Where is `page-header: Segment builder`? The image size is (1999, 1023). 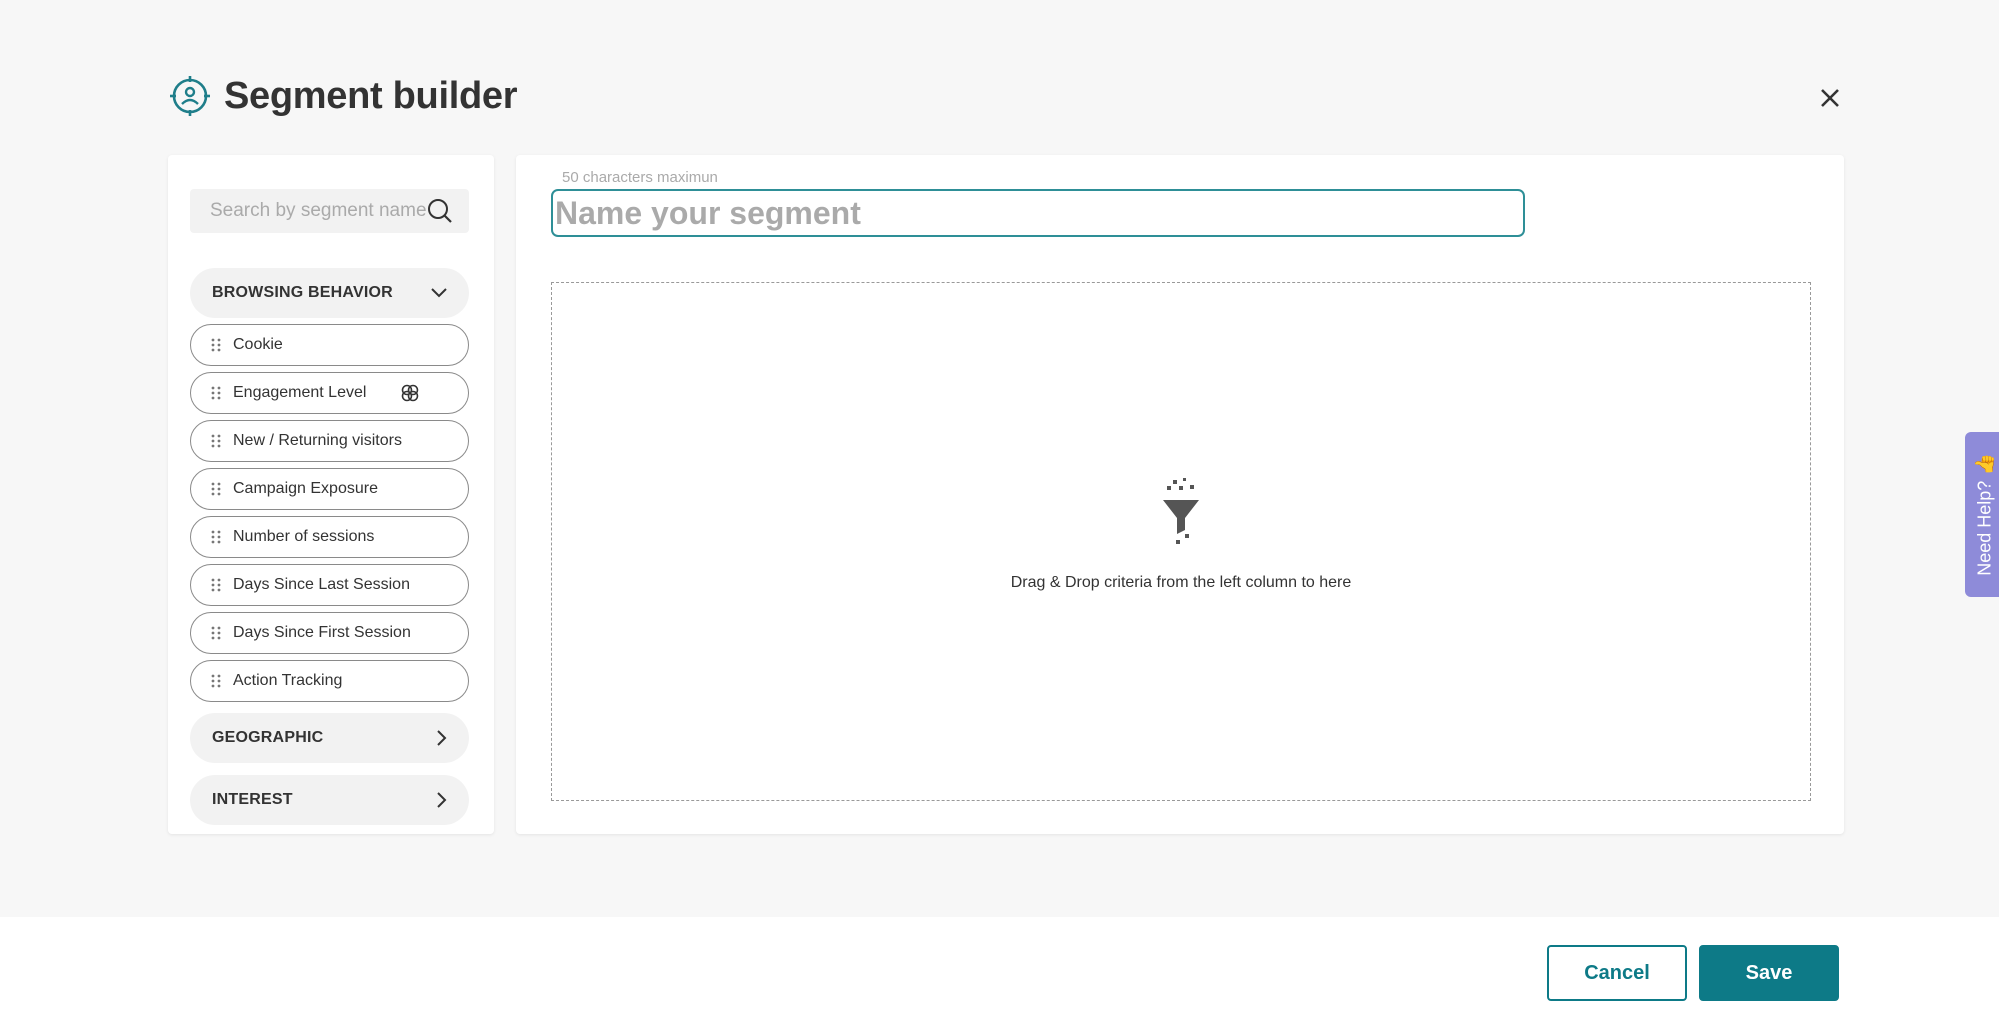
page-header: Segment builder is located at coordinates (343, 96).